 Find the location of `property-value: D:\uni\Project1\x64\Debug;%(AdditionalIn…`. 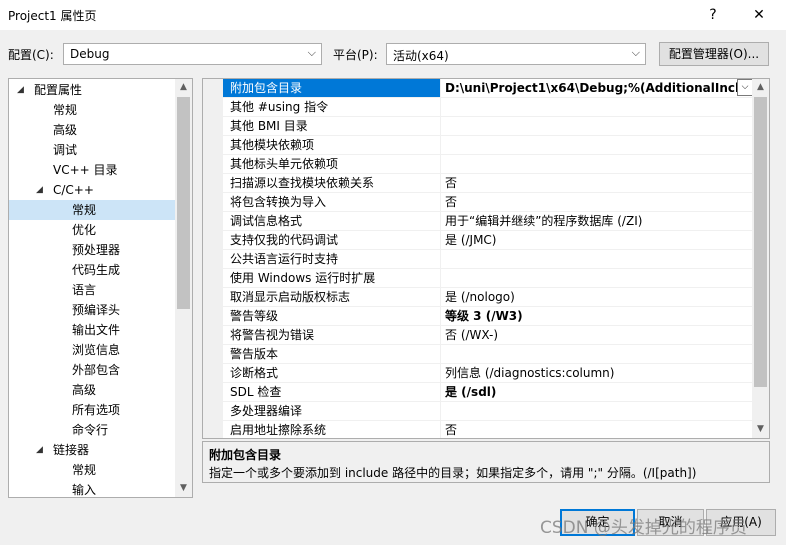

property-value: D:\uni\Project1\x64\Debug;%(AdditionalIn… is located at coordinates (597, 88).